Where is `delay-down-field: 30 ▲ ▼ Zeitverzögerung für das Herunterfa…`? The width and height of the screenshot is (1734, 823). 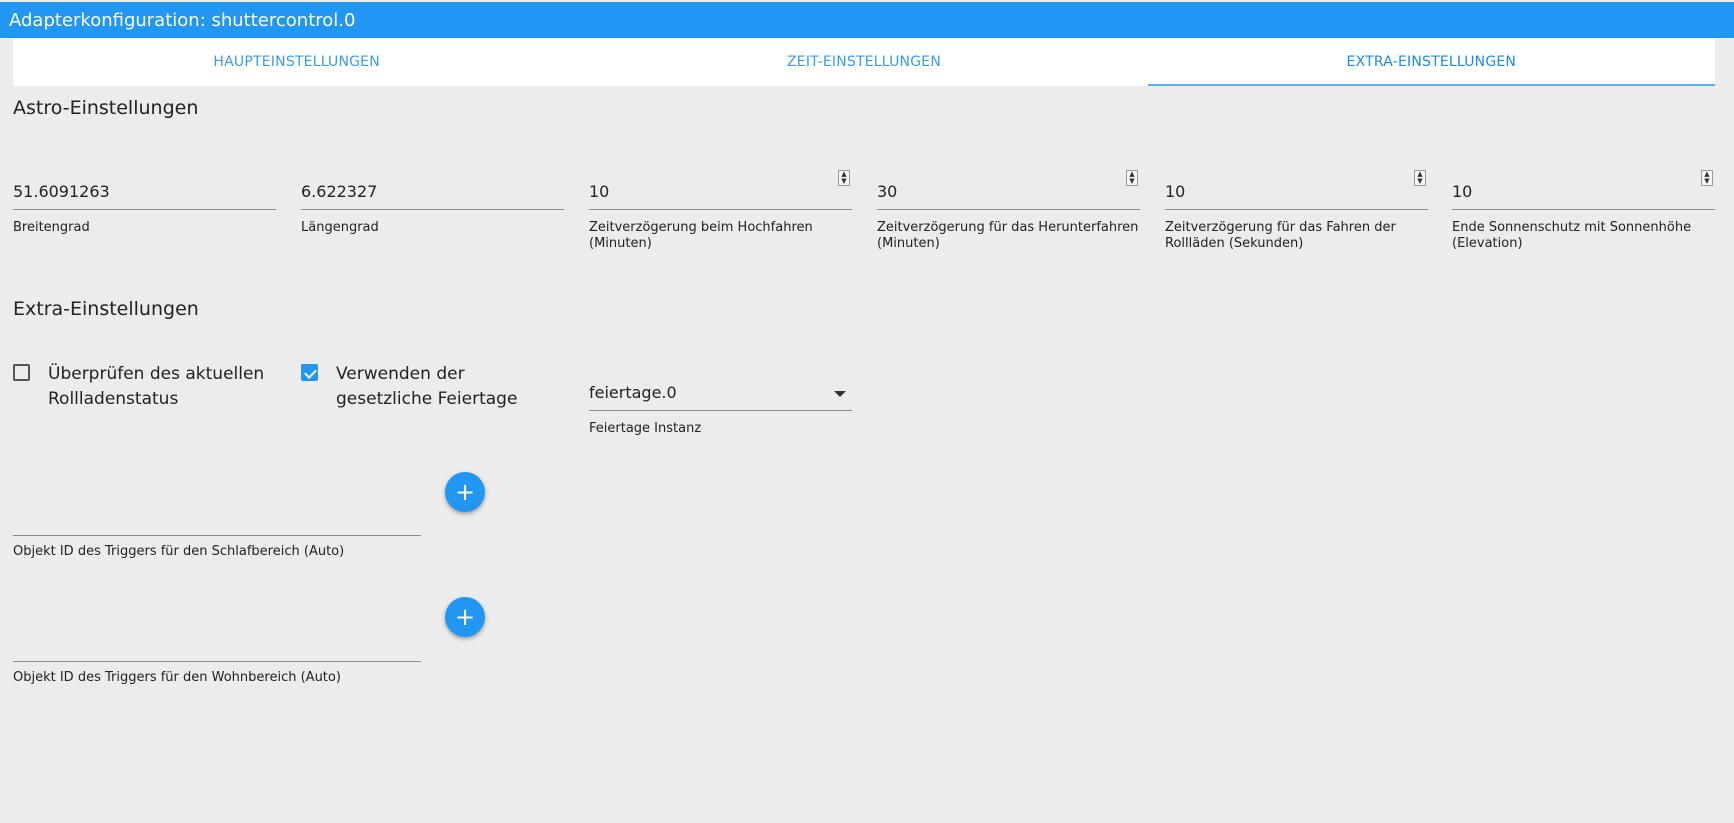 delay-down-field: 30 ▲ ▼ Zeitverzögerung für das Herunterfa… is located at coordinates (1008, 211).